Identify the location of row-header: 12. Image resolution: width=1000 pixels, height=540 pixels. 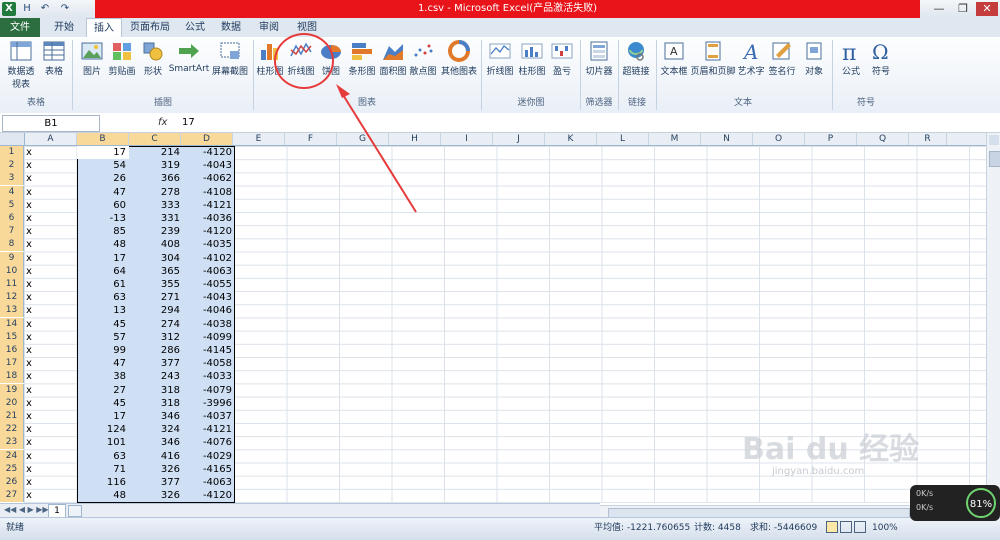
(12, 298).